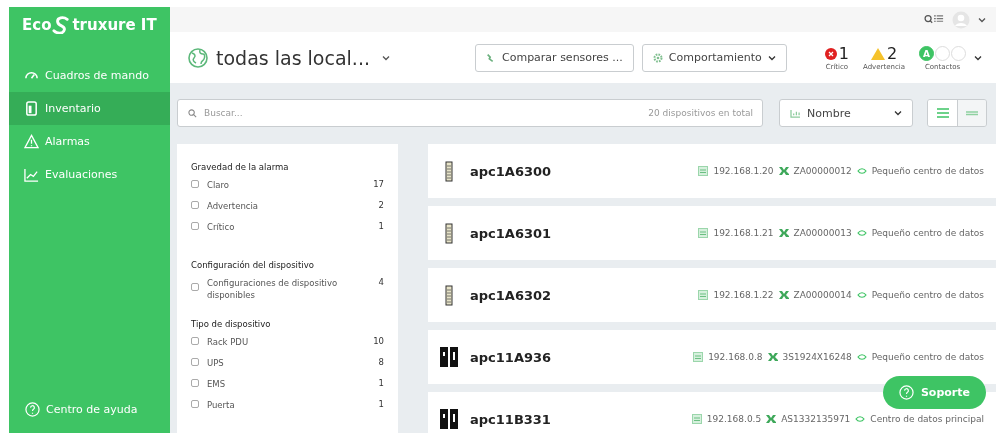 The width and height of the screenshot is (1003, 433). What do you see at coordinates (926, 53) in the screenshot?
I see `contact-avatar: A` at bounding box center [926, 53].